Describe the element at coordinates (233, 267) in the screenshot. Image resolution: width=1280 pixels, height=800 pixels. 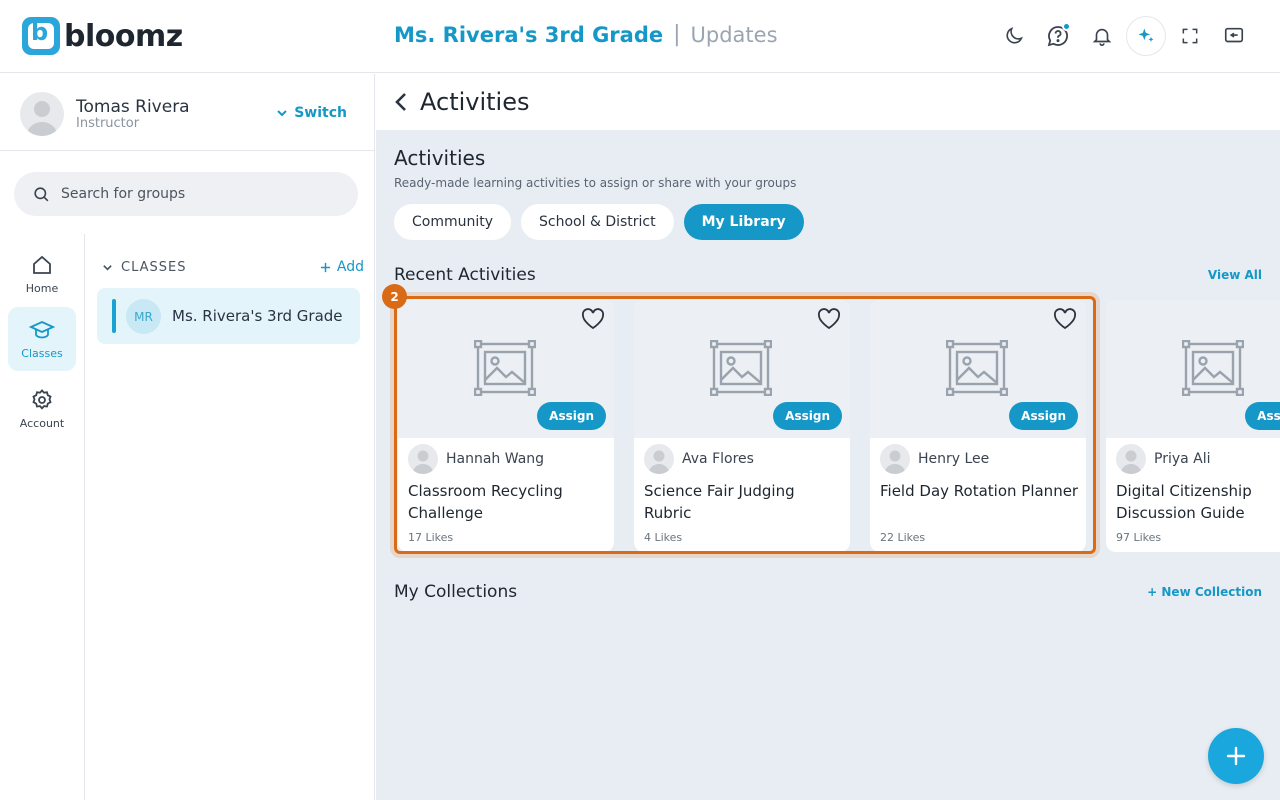
I see `classes-header: CLASSES Add` at that location.